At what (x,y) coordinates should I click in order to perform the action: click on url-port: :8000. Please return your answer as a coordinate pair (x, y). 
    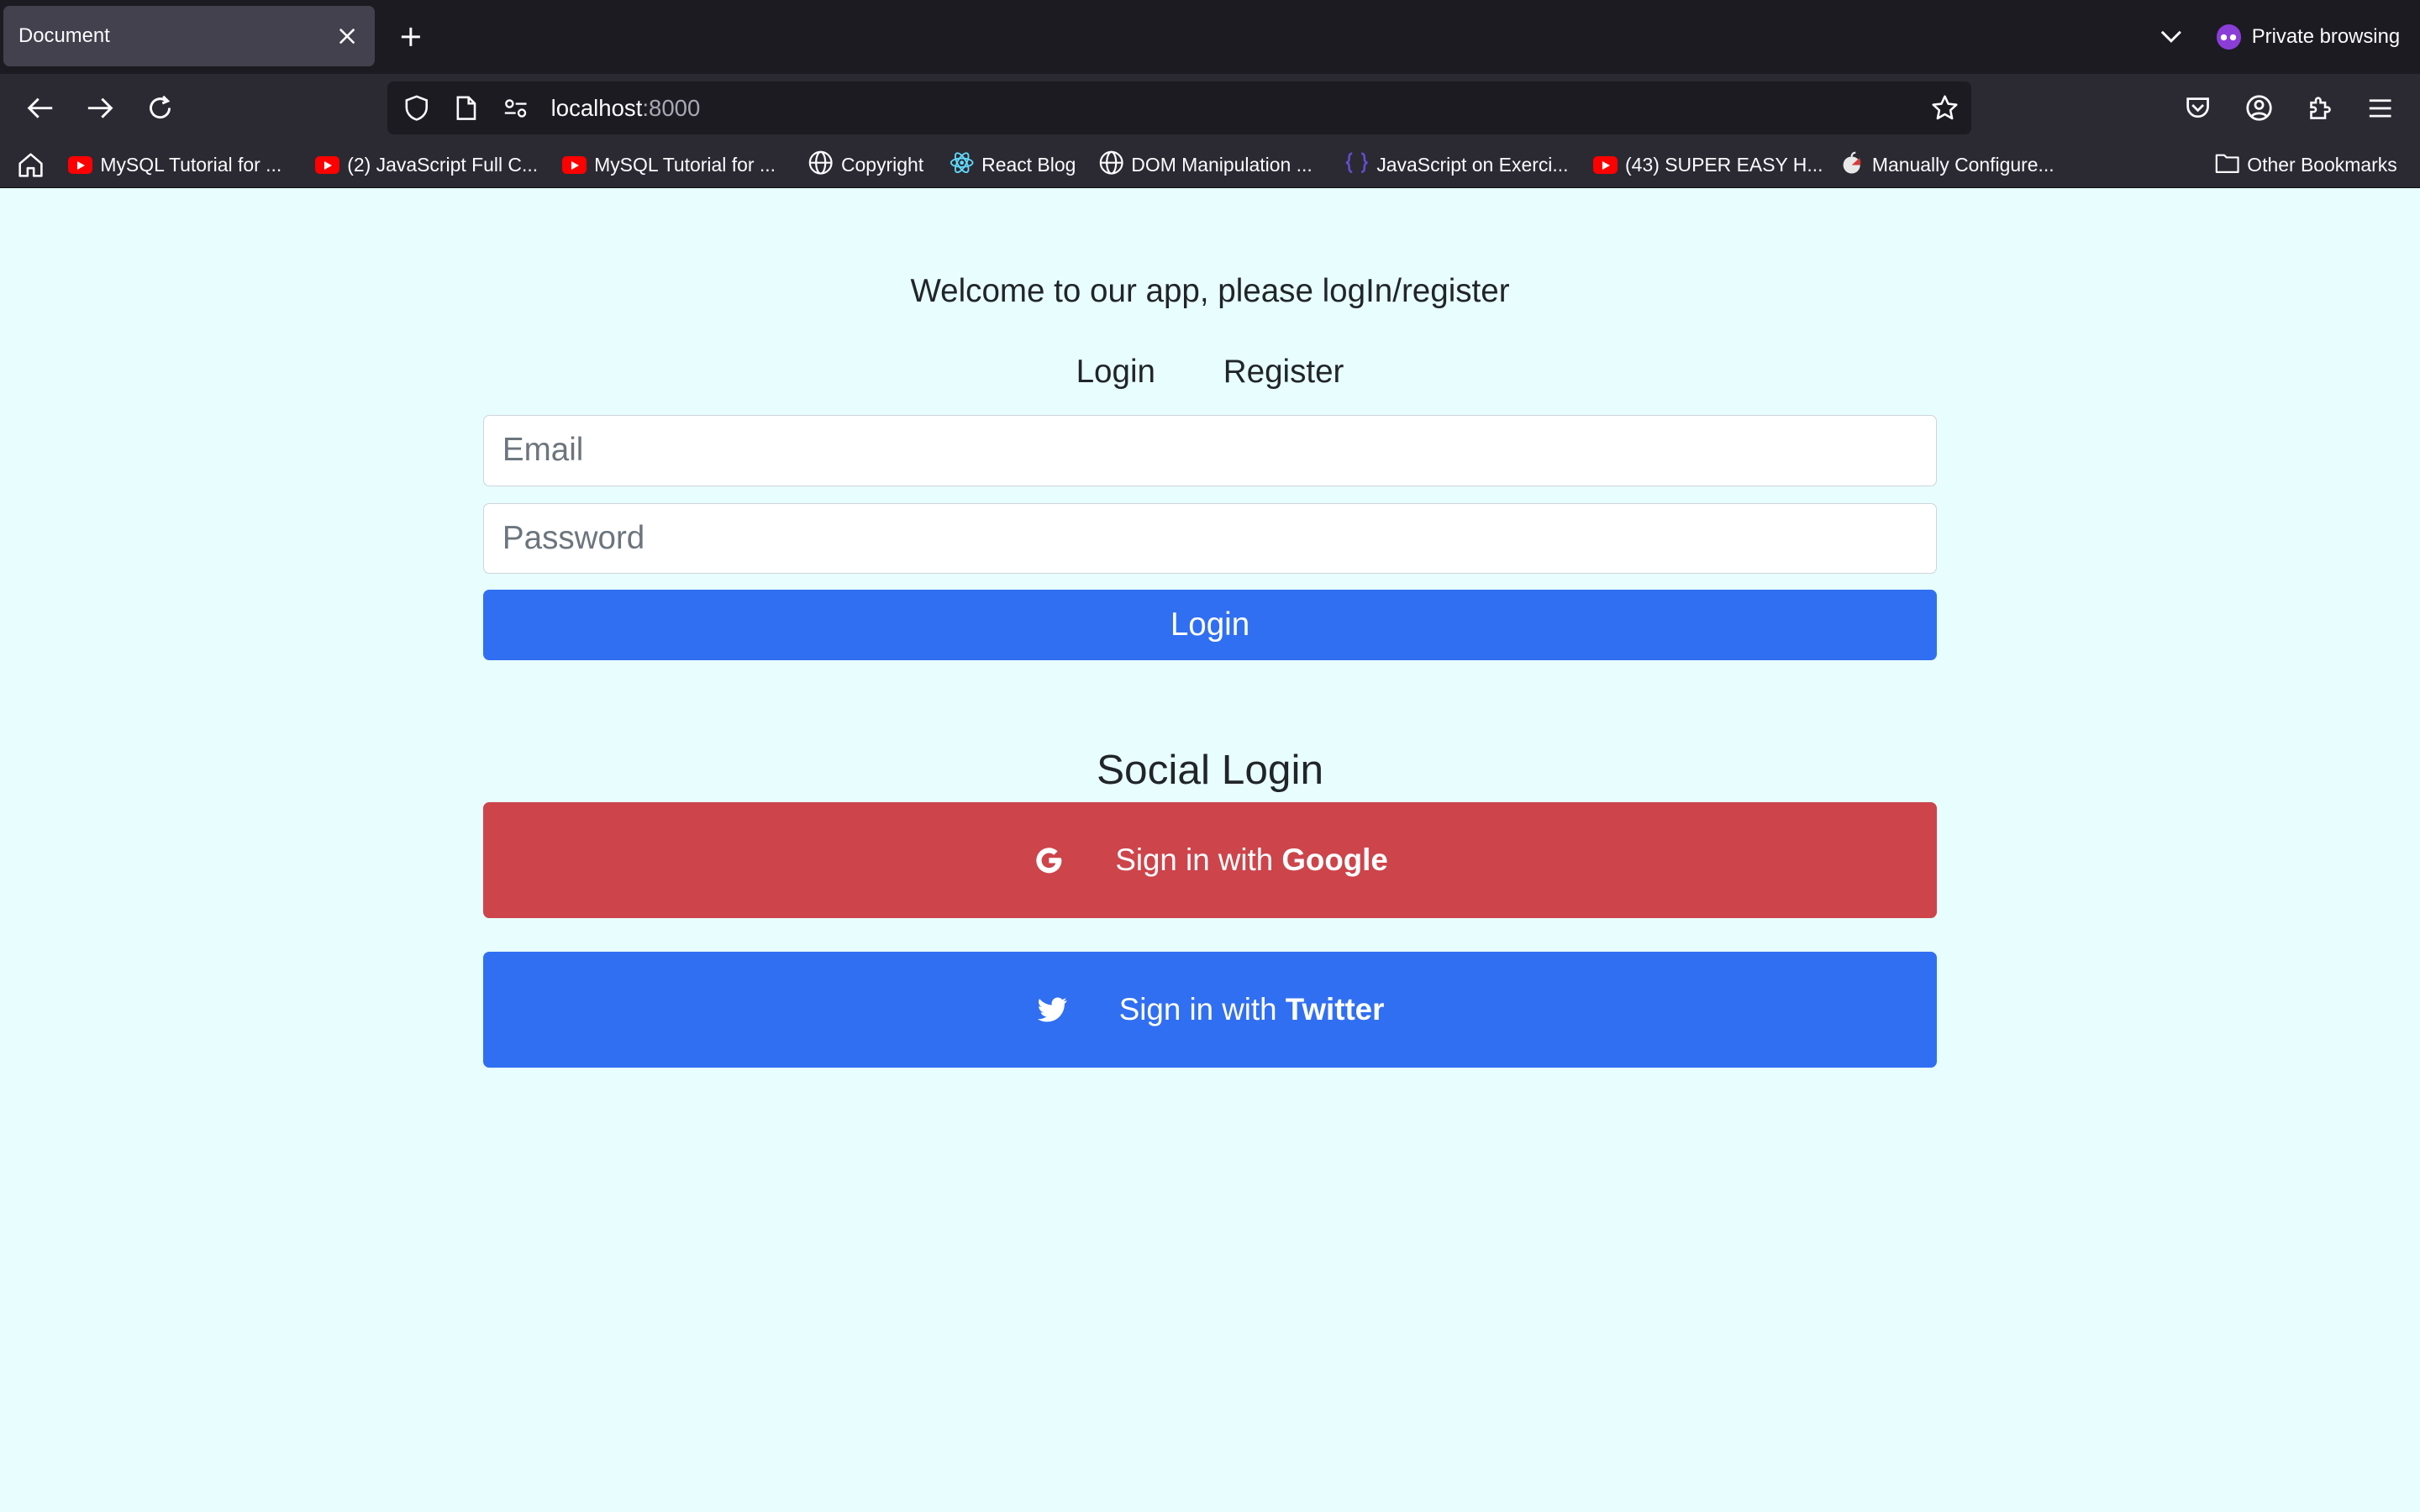
    Looking at the image, I should click on (672, 107).